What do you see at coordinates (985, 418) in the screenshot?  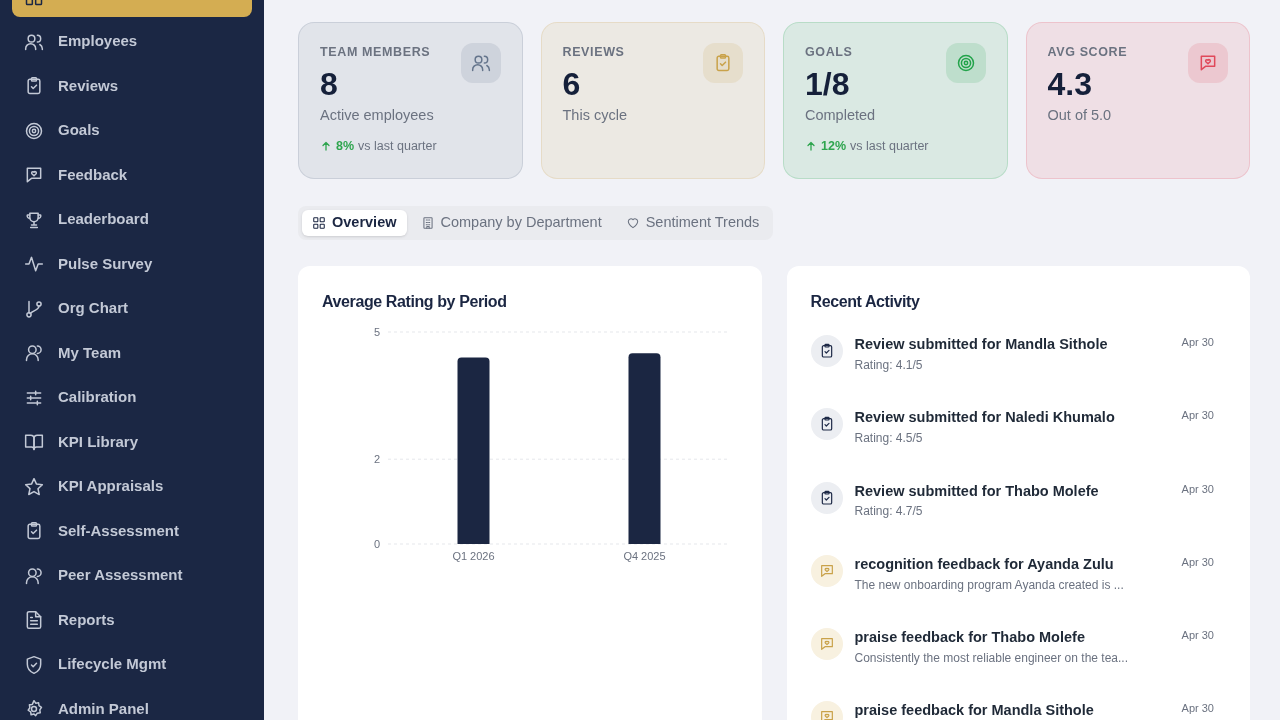 I see `activity-title: Review submitted for Naledi Khumalo` at bounding box center [985, 418].